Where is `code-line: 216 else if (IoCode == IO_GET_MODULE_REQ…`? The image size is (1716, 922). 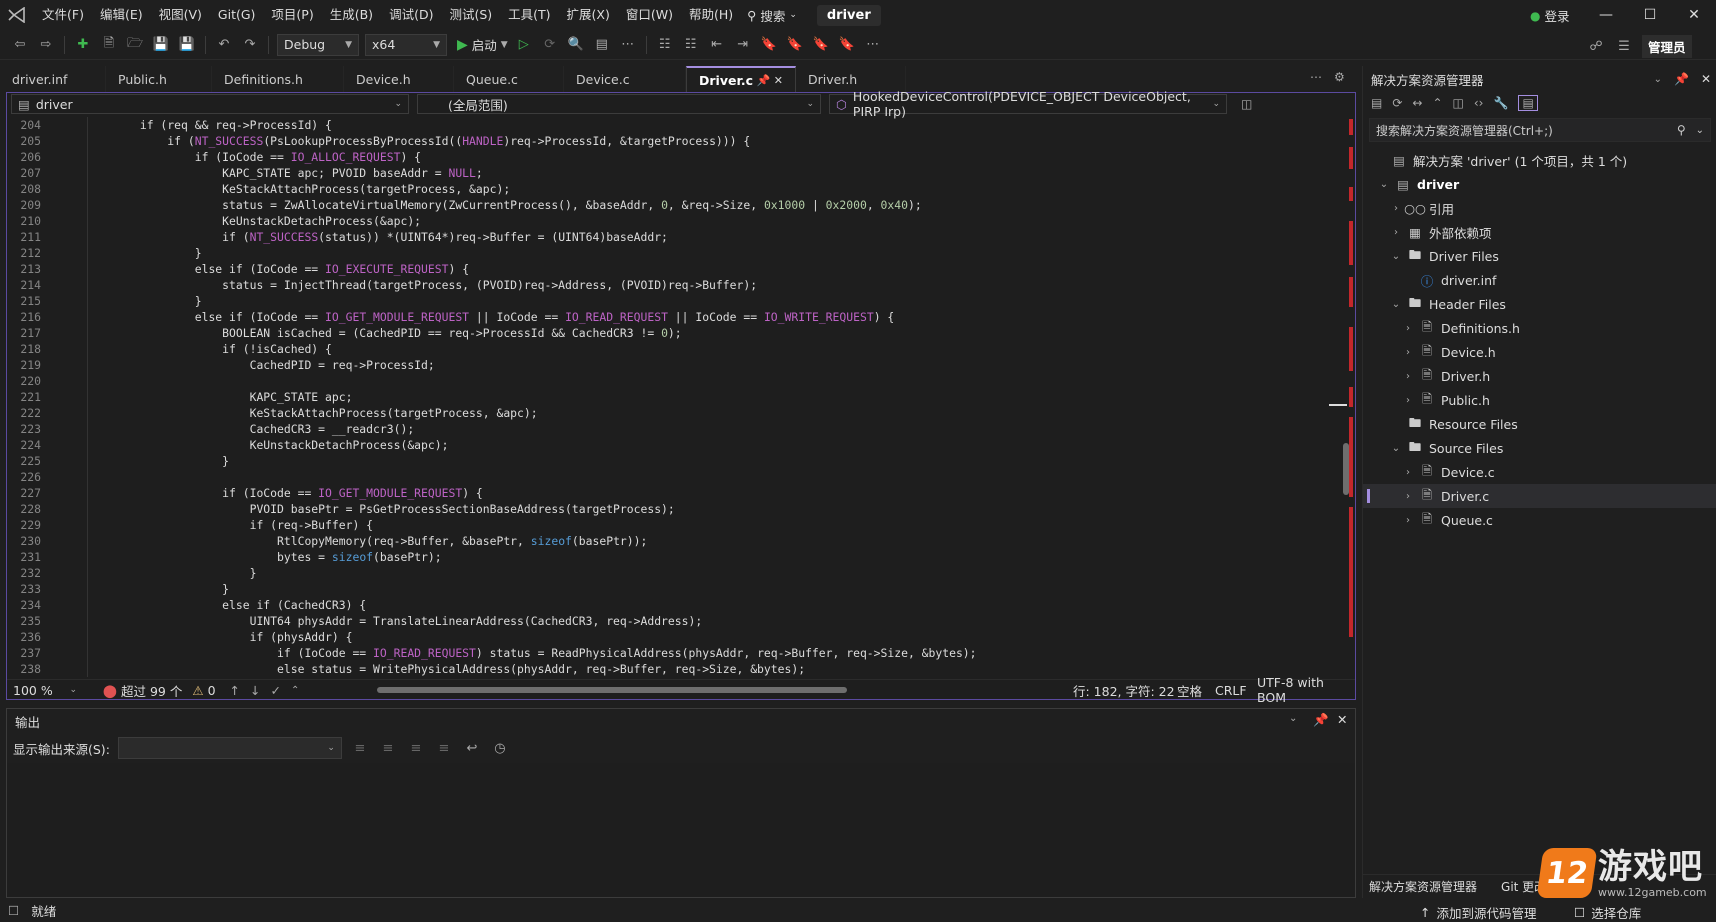
code-line: 216 else if (IoCode == IO_GET_MODULE_REQ… is located at coordinates (675, 317).